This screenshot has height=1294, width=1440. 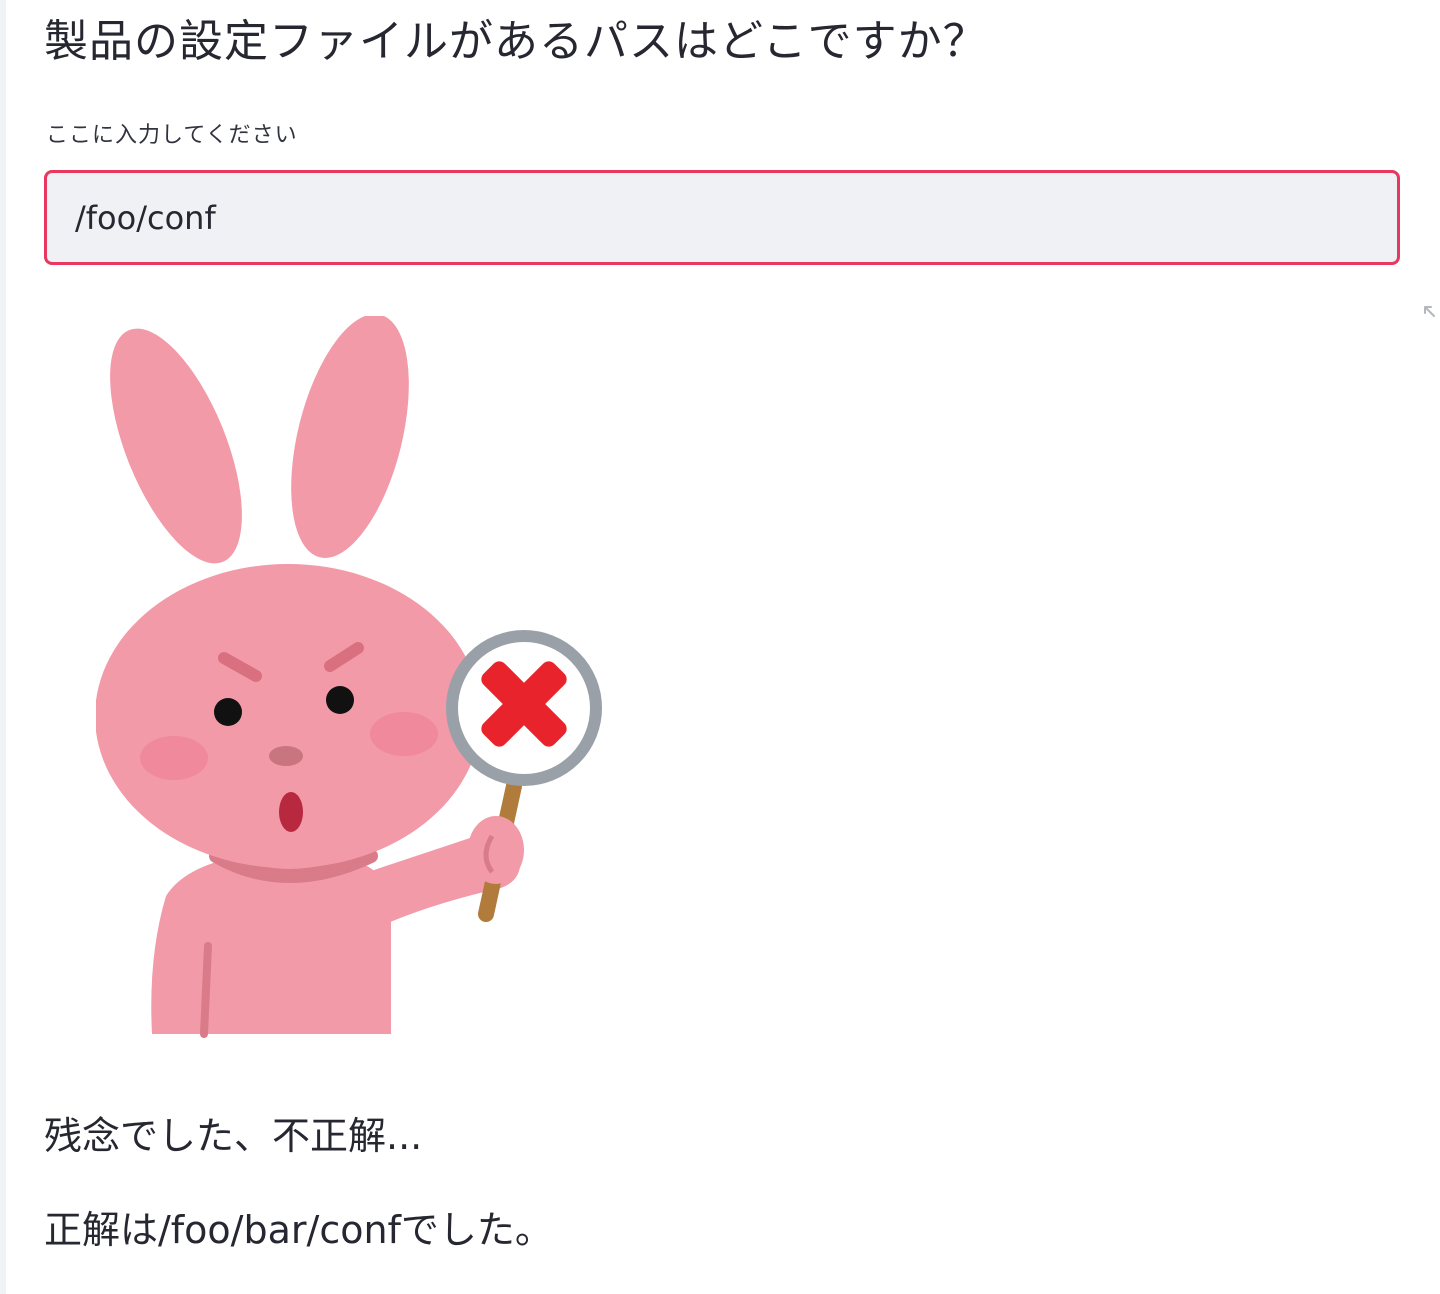 I want to click on answer-input-label: ここに入力してください, so click(x=172, y=135).